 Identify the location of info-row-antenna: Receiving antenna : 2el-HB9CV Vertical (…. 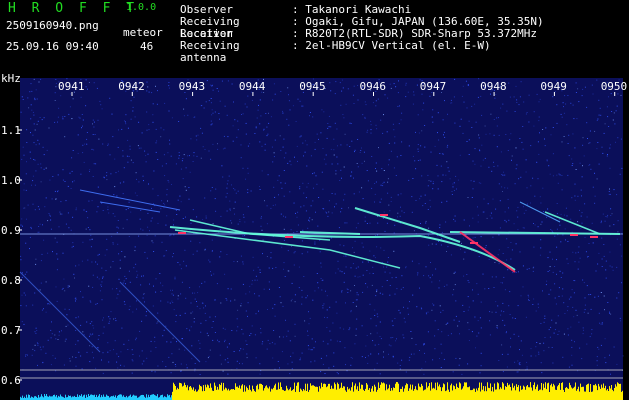
(362, 52).